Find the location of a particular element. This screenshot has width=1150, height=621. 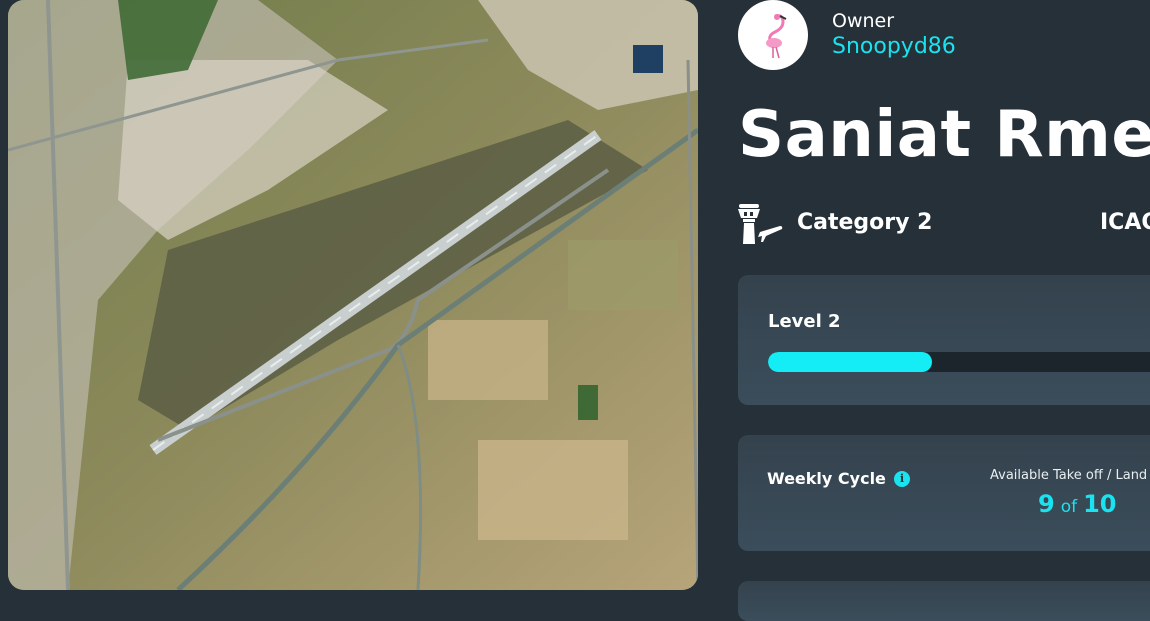

icao-label: ICAO is located at coordinates (1125, 222).